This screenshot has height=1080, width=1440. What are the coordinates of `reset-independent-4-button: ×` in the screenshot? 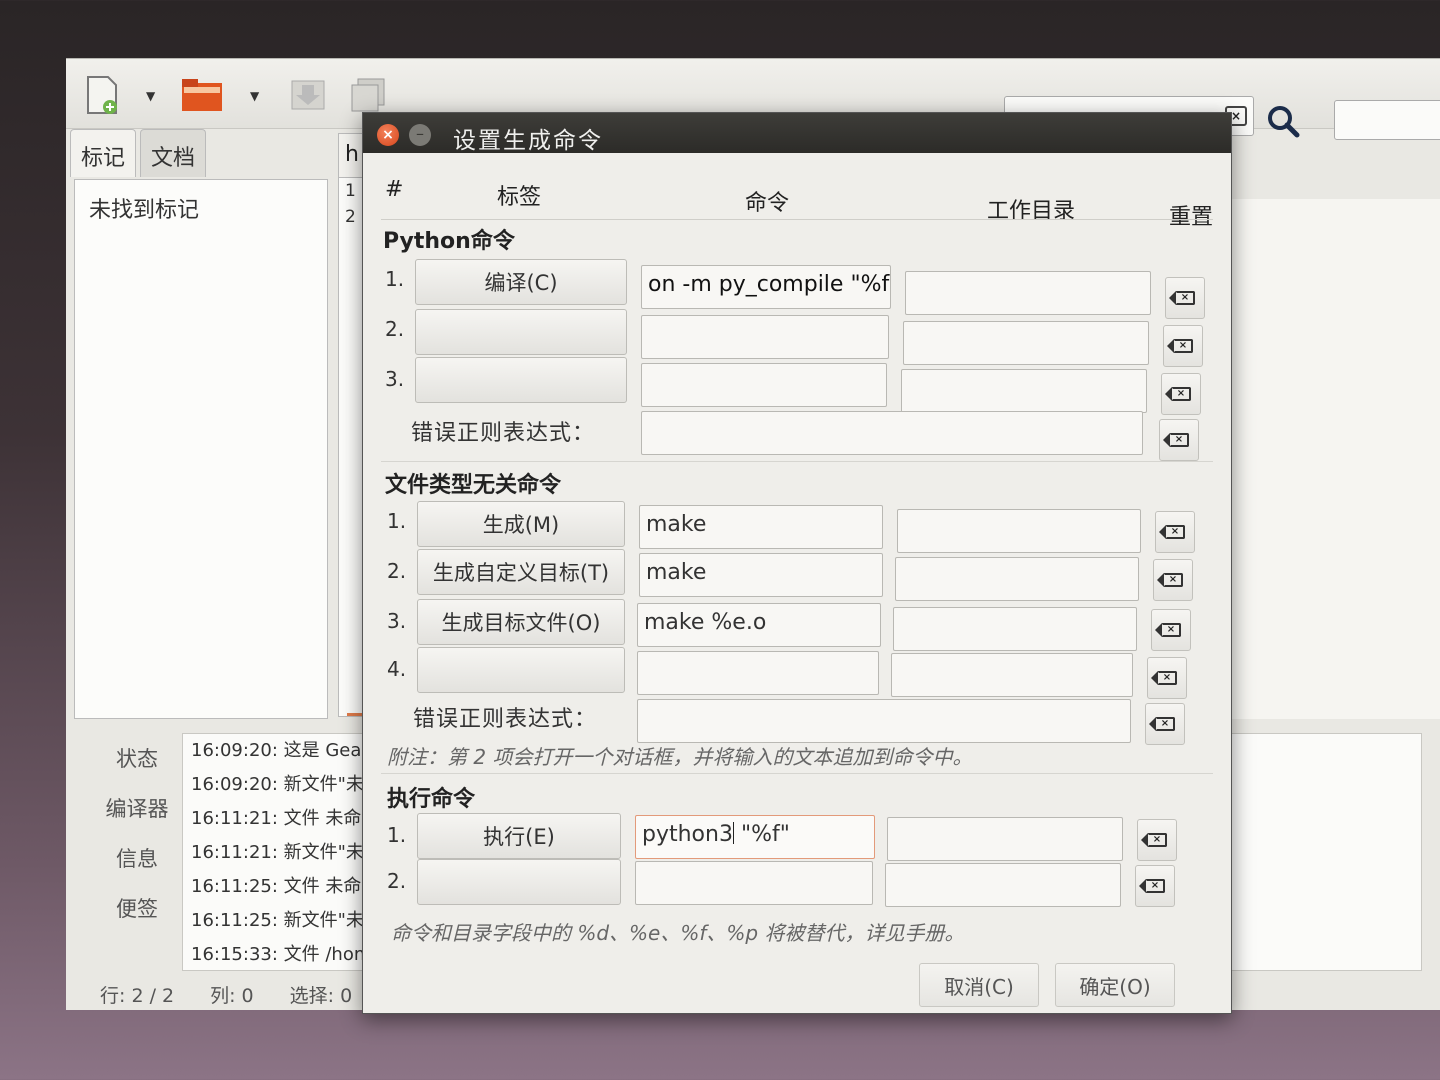 It's located at (1167, 678).